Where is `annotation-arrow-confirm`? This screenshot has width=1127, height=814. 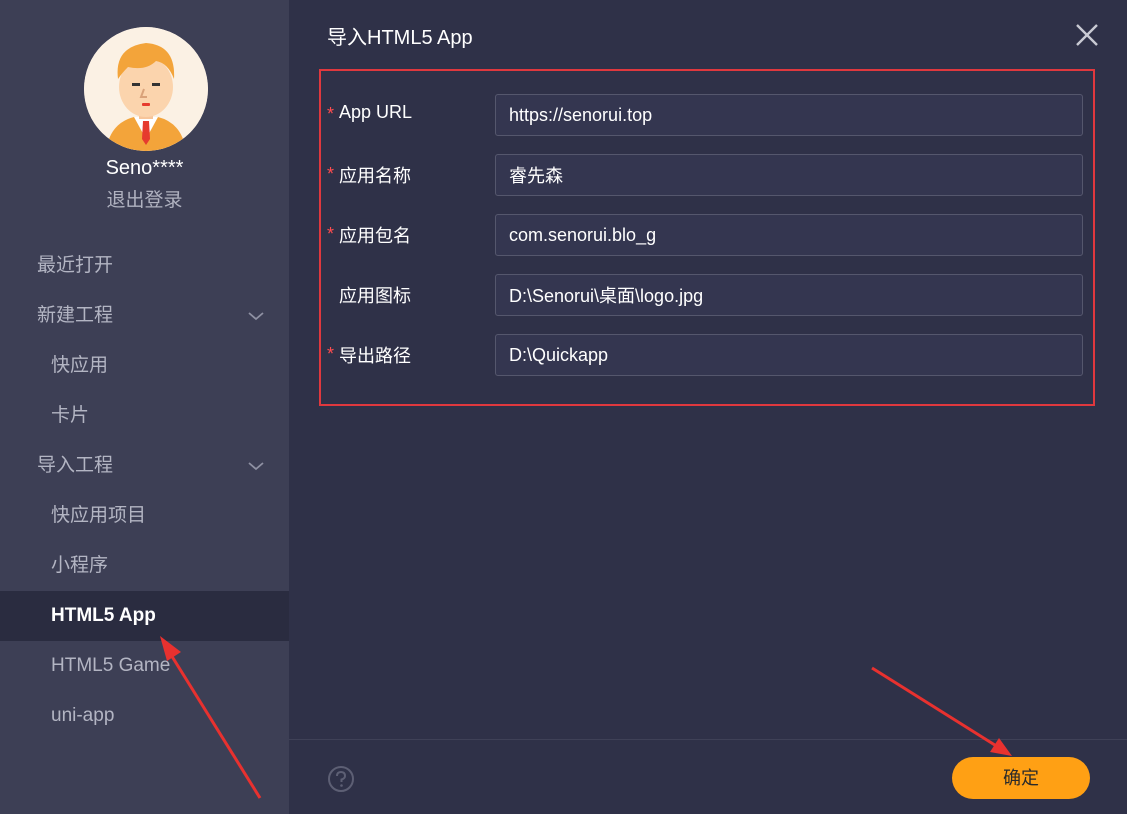
annotation-arrow-confirm is located at coordinates (941, 711).